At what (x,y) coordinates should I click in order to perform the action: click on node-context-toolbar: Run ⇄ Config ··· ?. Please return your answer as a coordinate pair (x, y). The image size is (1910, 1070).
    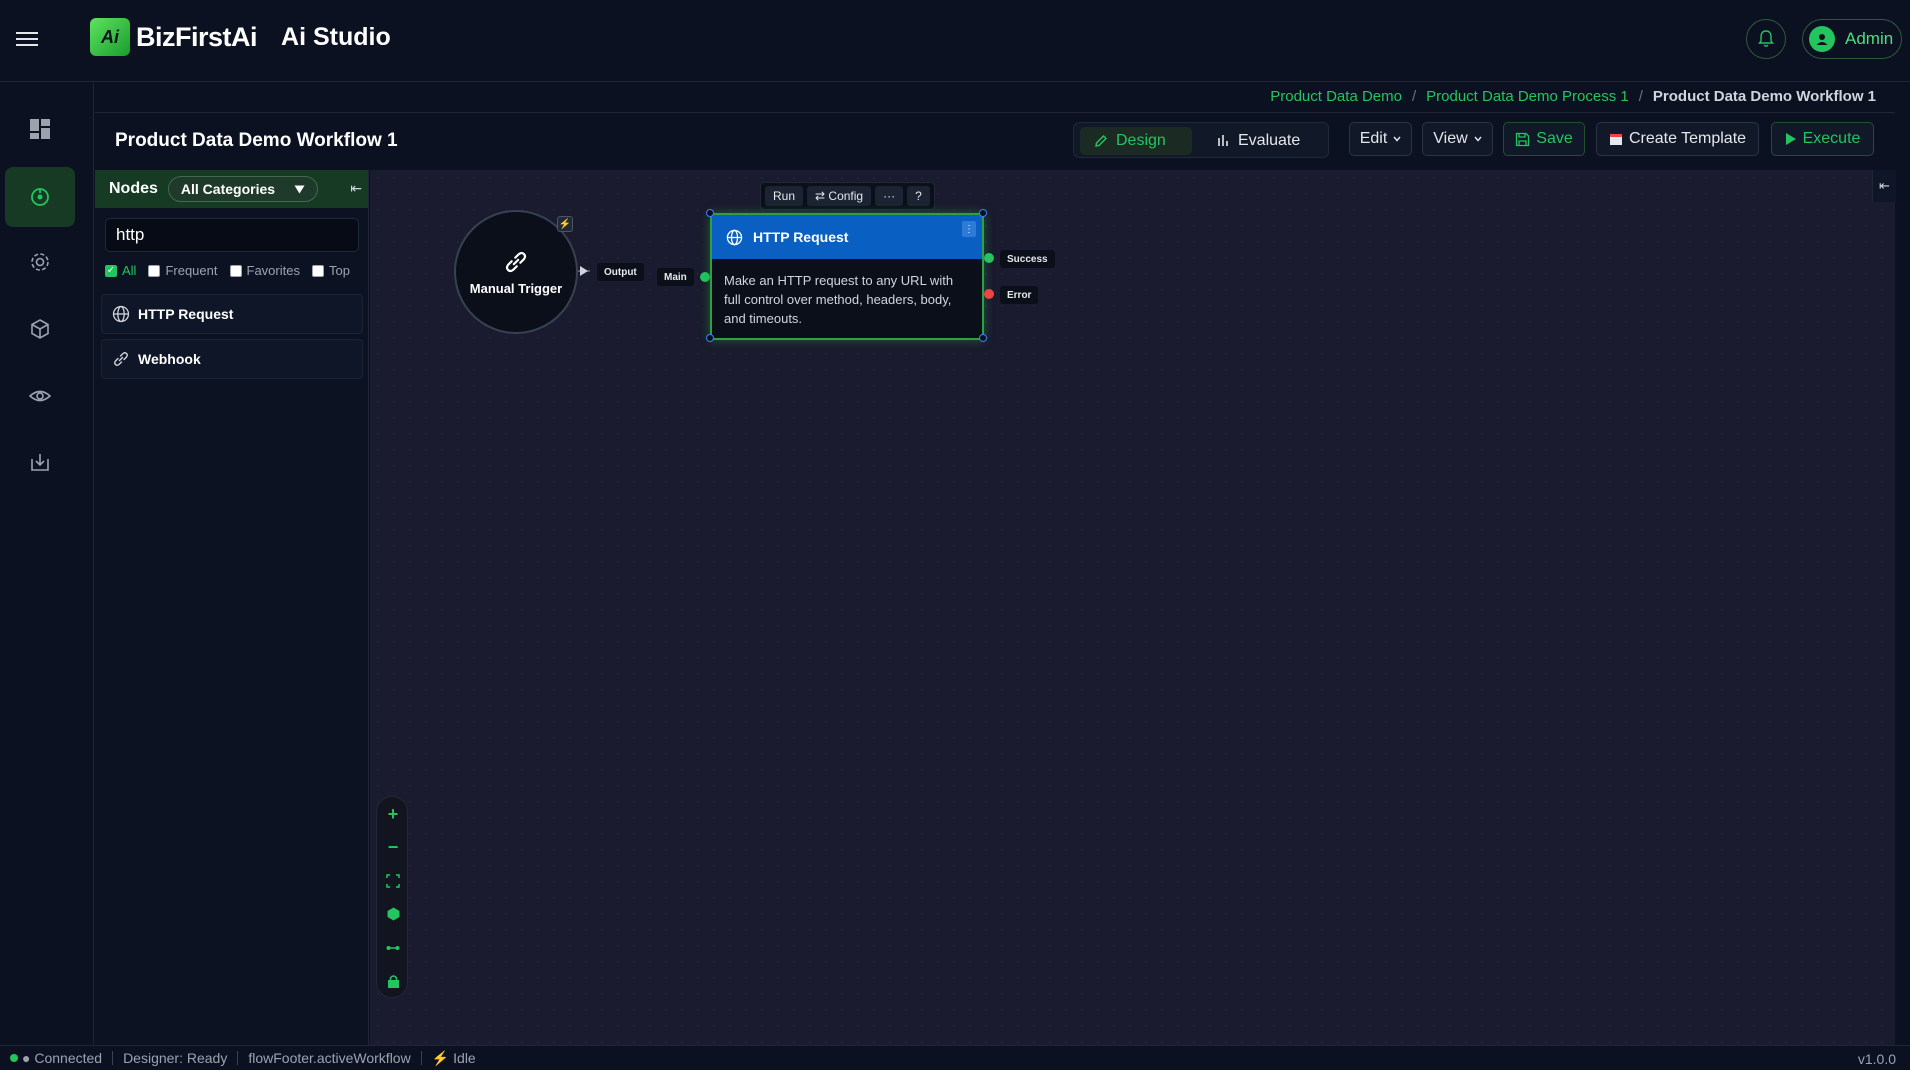
    Looking at the image, I should click on (847, 196).